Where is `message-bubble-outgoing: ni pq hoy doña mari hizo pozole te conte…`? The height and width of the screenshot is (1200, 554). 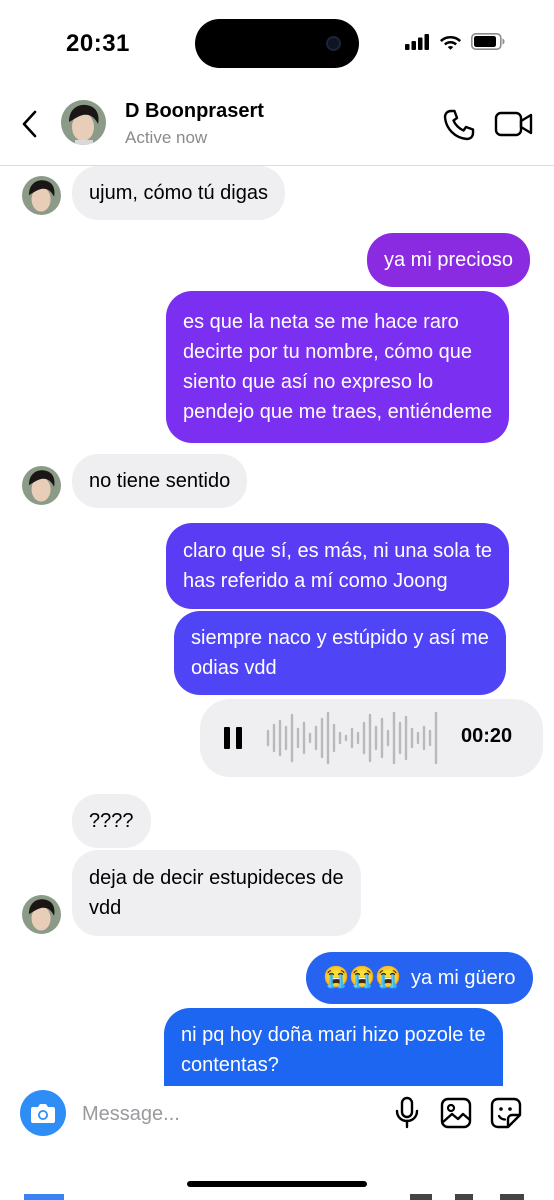
message-bubble-outgoing: ni pq hoy doña mari hizo pozole te conte… is located at coordinates (333, 1047).